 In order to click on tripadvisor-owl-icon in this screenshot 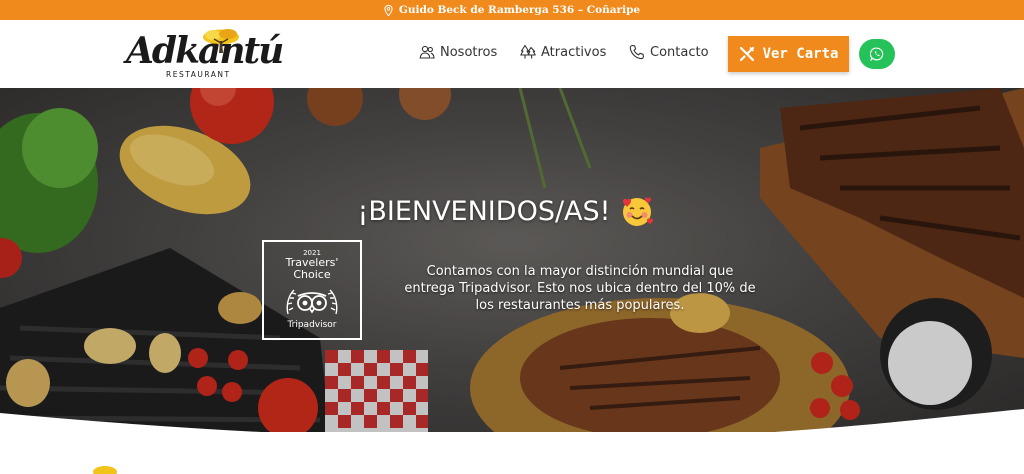, I will do `click(312, 302)`.